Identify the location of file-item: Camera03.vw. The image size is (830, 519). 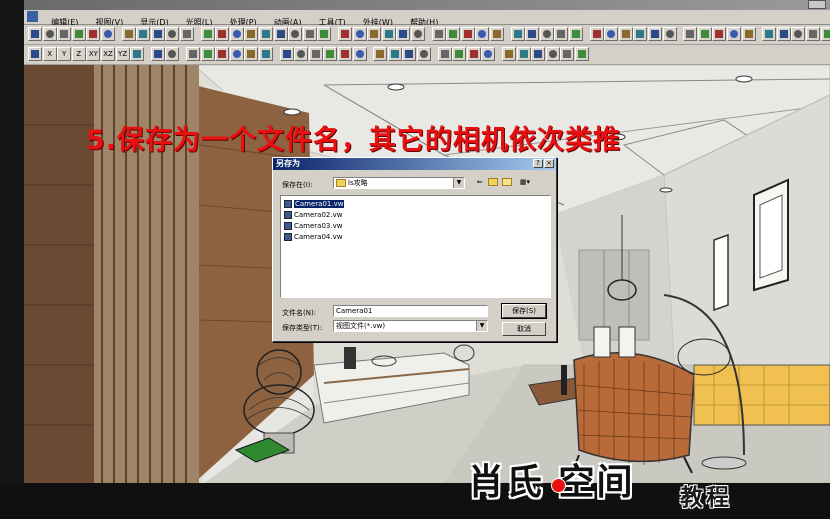
(313, 226).